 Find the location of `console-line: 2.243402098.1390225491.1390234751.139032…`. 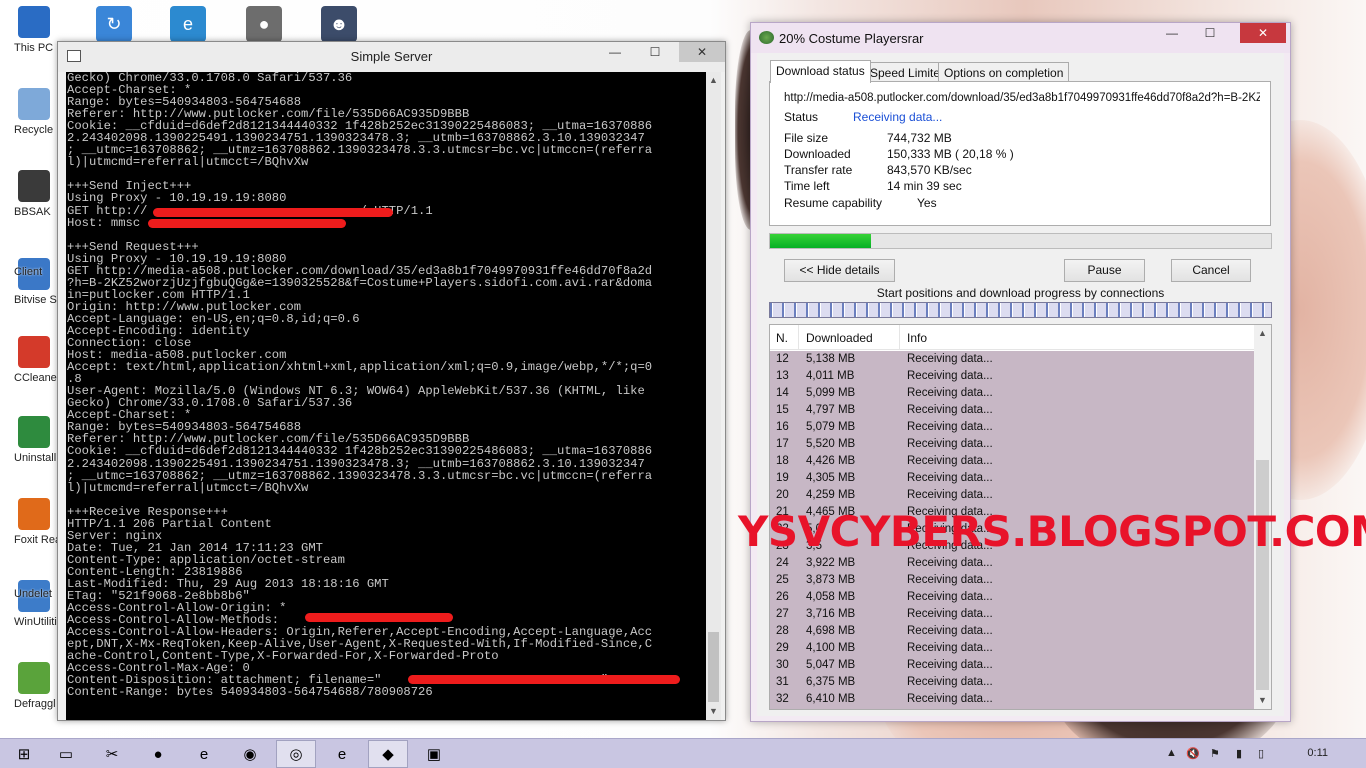

console-line: 2.243402098.1390225491.1390234751.139032… is located at coordinates (356, 463).